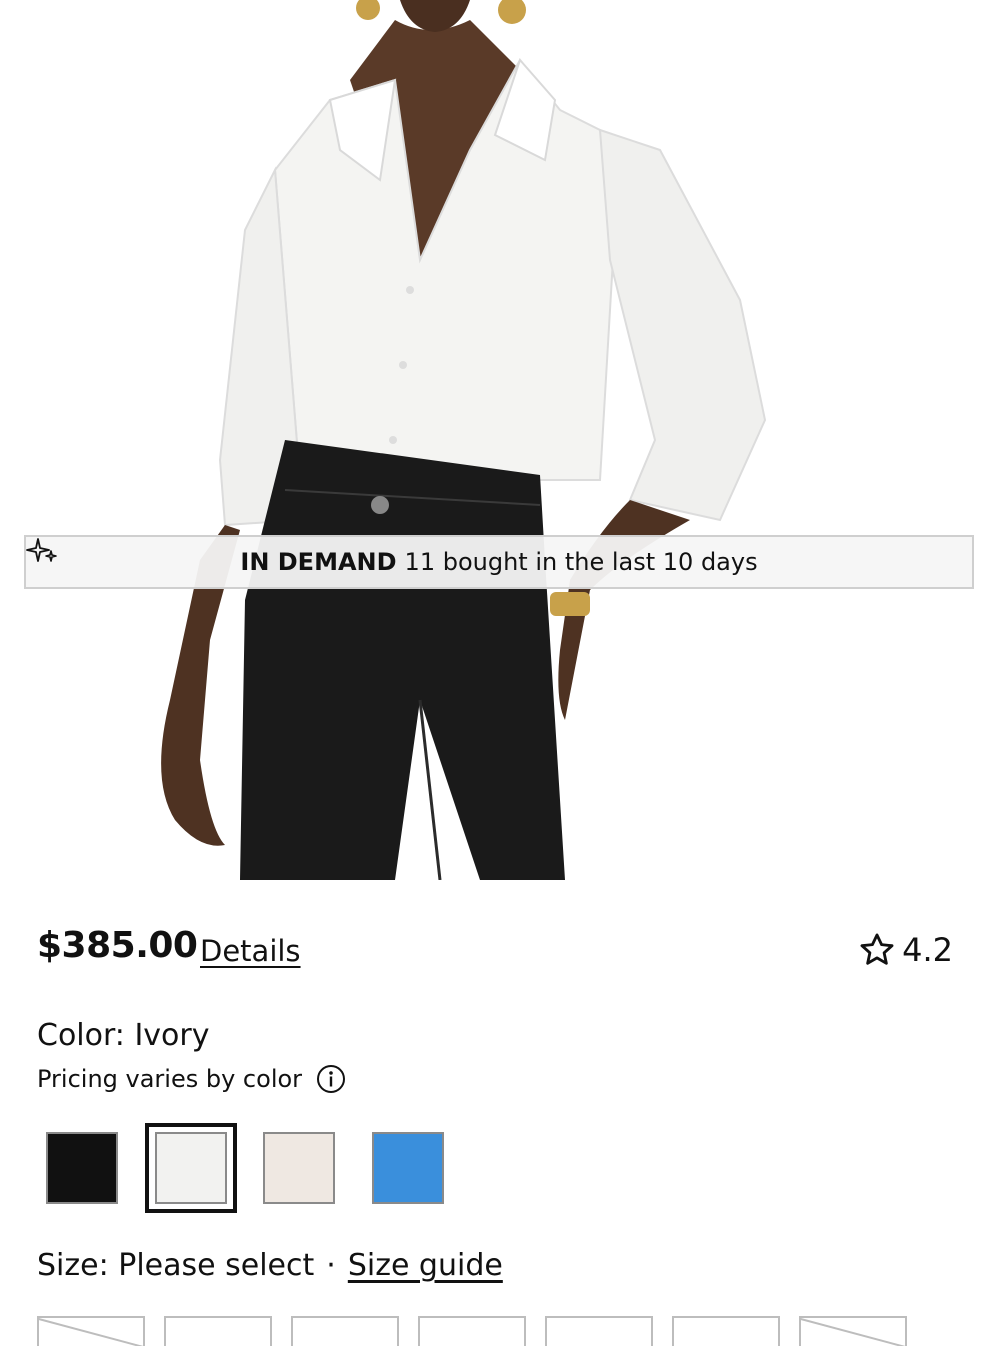  I want to click on in-demand-banner: IN DEMAND 11 bought in the last 10 days, so click(499, 562).